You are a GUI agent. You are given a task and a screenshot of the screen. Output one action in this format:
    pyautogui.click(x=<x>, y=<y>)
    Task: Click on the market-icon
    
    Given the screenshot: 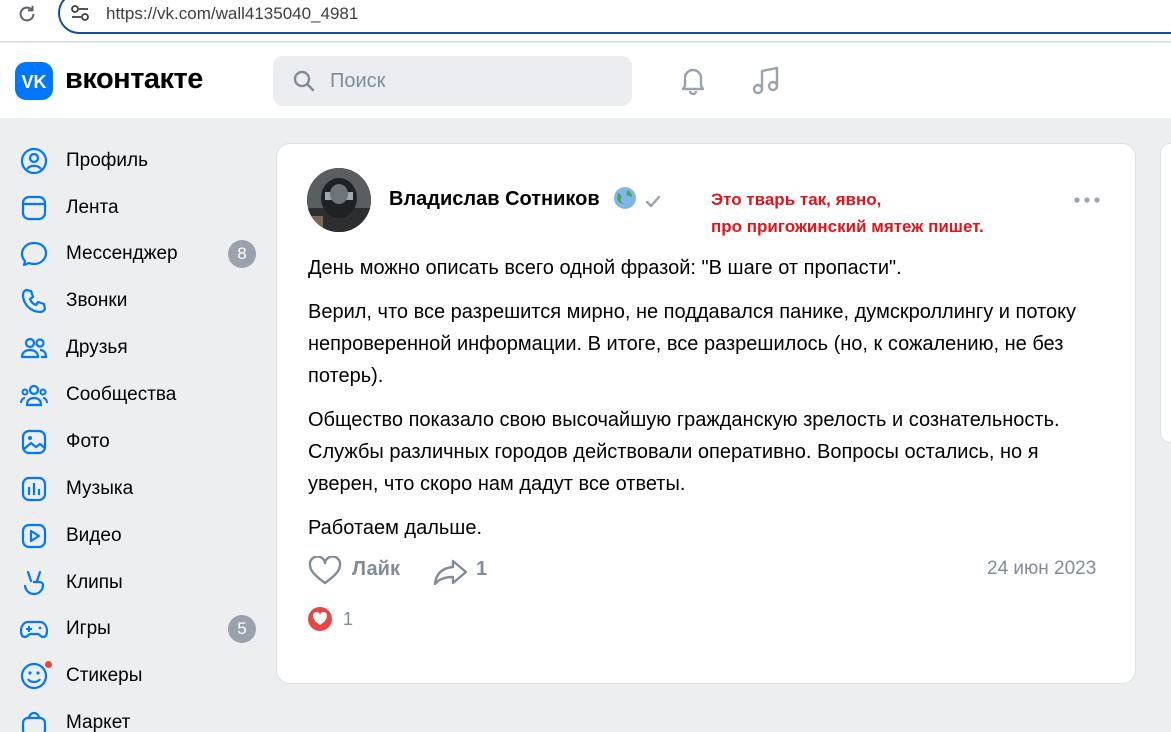 What is the action you would take?
    pyautogui.click(x=34, y=721)
    